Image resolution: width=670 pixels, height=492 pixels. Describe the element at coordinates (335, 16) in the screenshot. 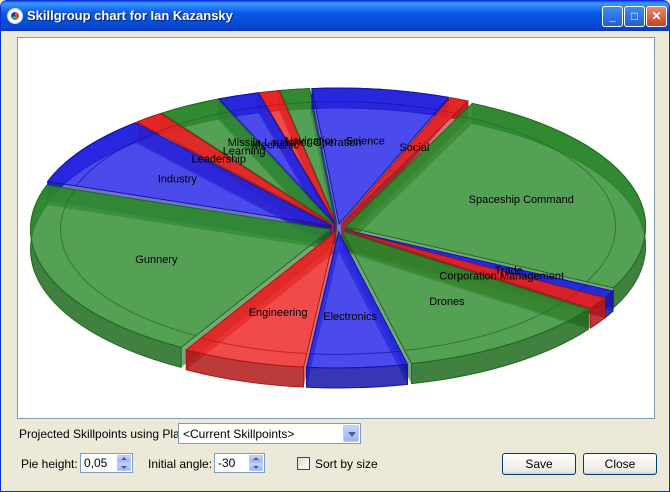

I see `title-bar: Skillgroup chart for Ian Kazansky _ □ ✕` at that location.